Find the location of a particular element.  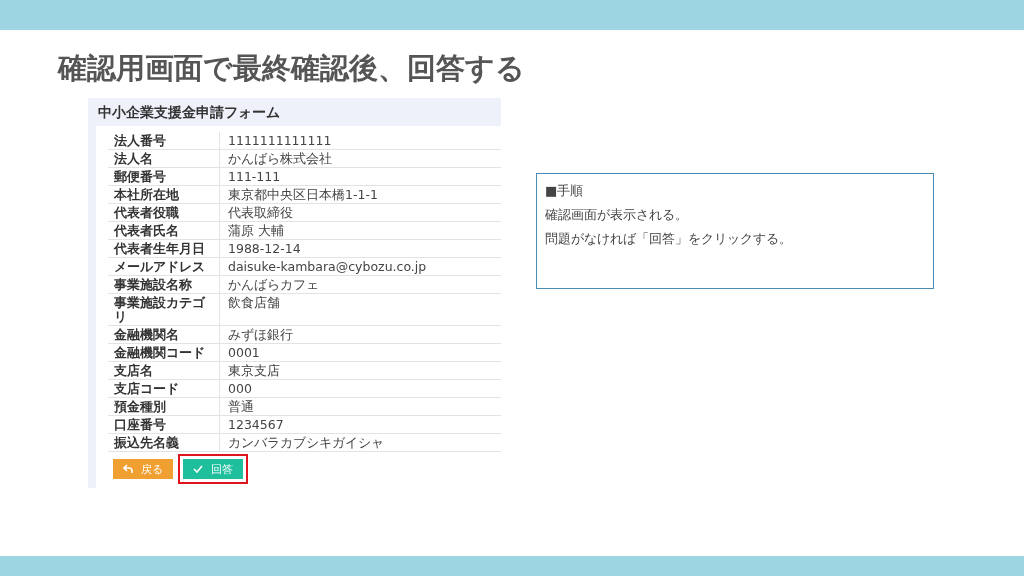

field-value: 飲食店舗 is located at coordinates (254, 303).